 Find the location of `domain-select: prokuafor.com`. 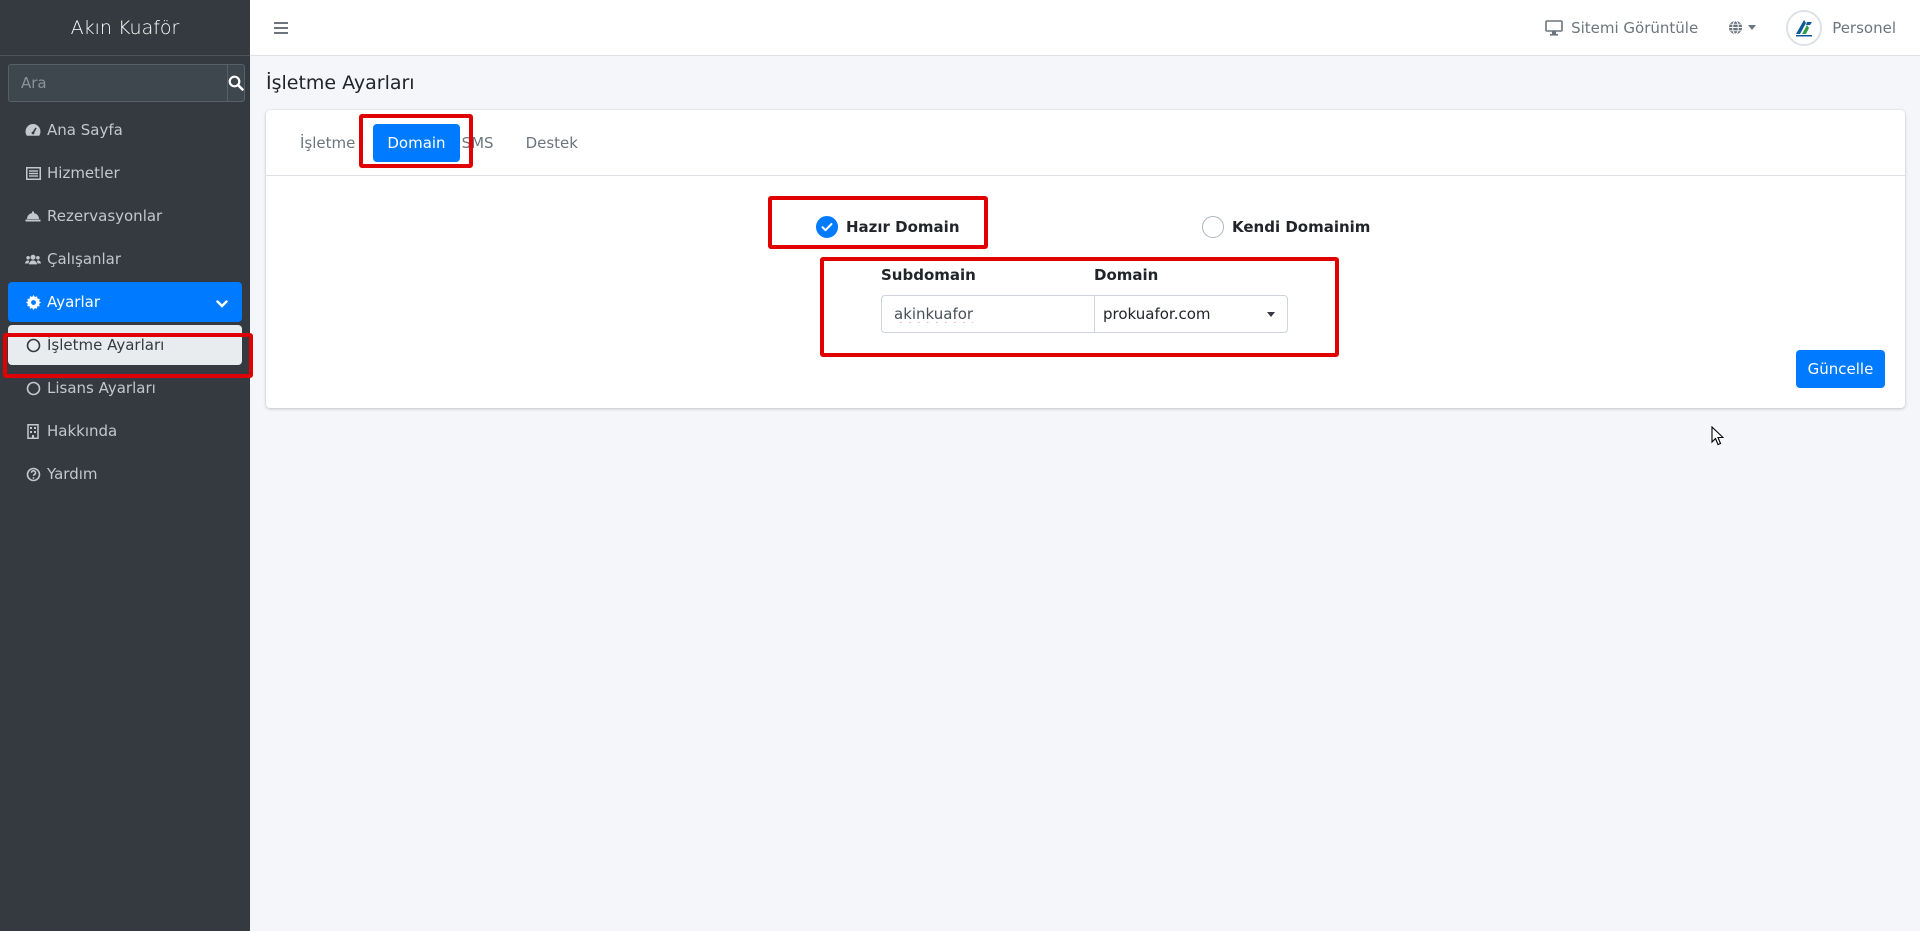

domain-select: prokuafor.com is located at coordinates (1191, 314).